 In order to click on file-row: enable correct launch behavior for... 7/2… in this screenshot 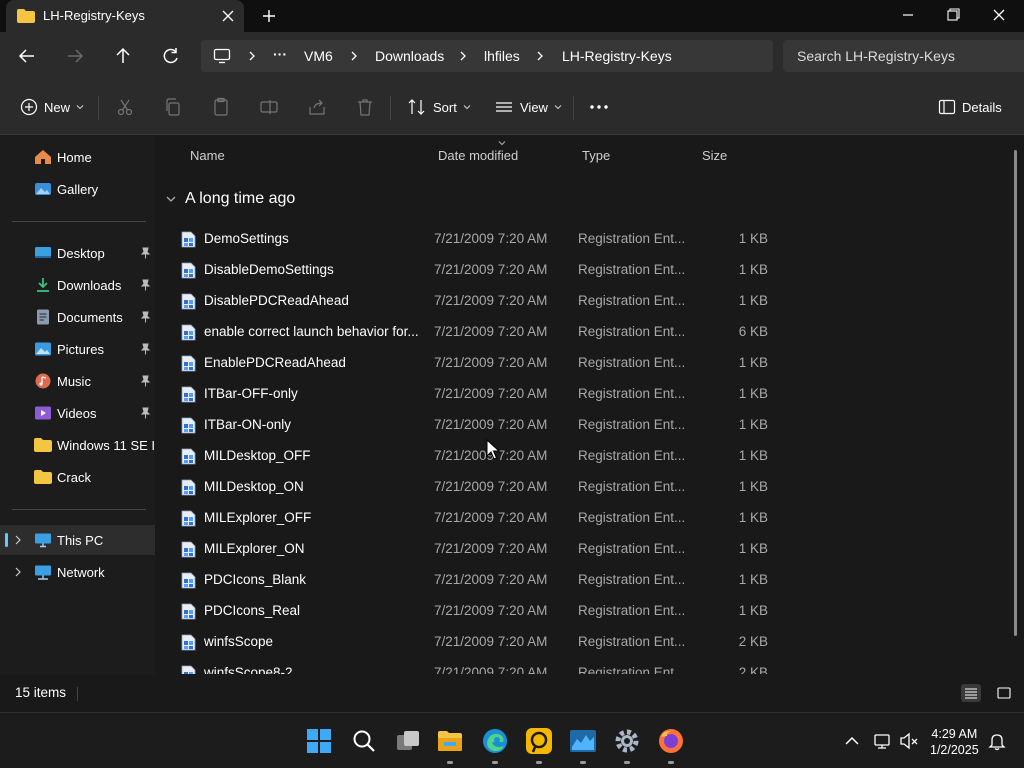, I will do `click(585, 332)`.